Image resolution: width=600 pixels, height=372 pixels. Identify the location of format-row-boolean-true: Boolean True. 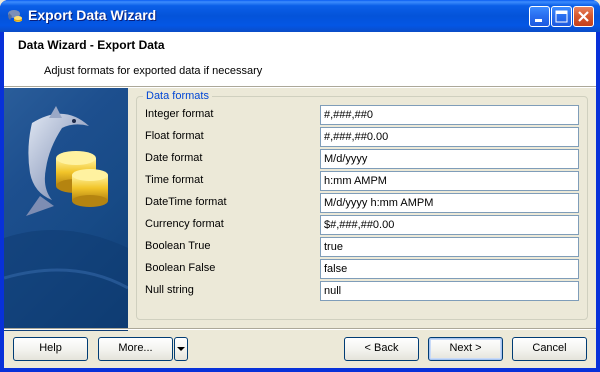
(363, 247).